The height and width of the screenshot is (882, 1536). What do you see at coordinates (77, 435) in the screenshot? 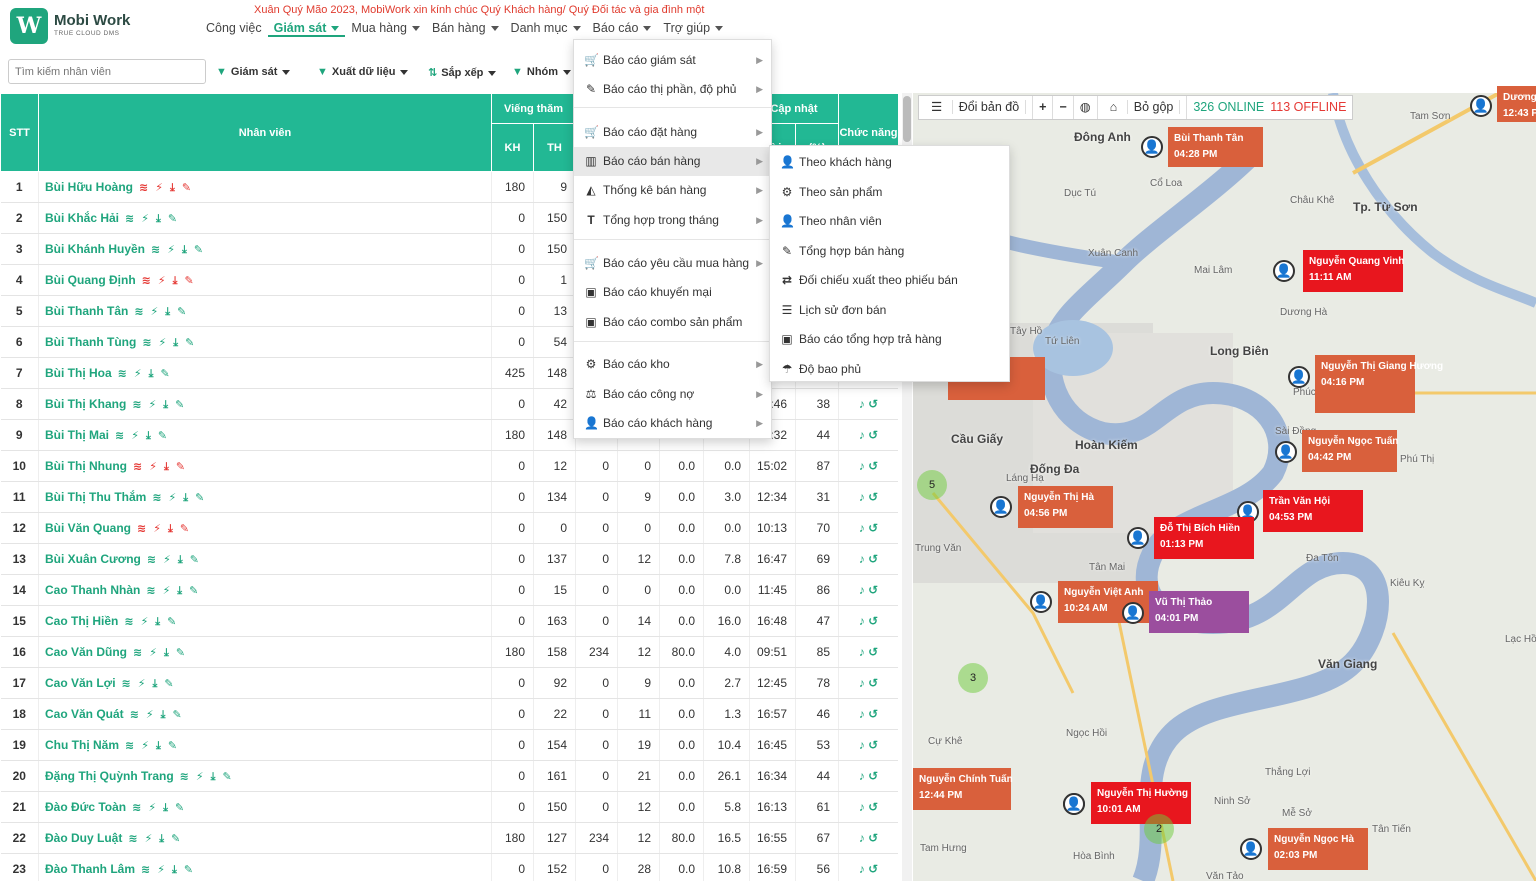
I see `employee-name-link: Bùi Thị Mai` at bounding box center [77, 435].